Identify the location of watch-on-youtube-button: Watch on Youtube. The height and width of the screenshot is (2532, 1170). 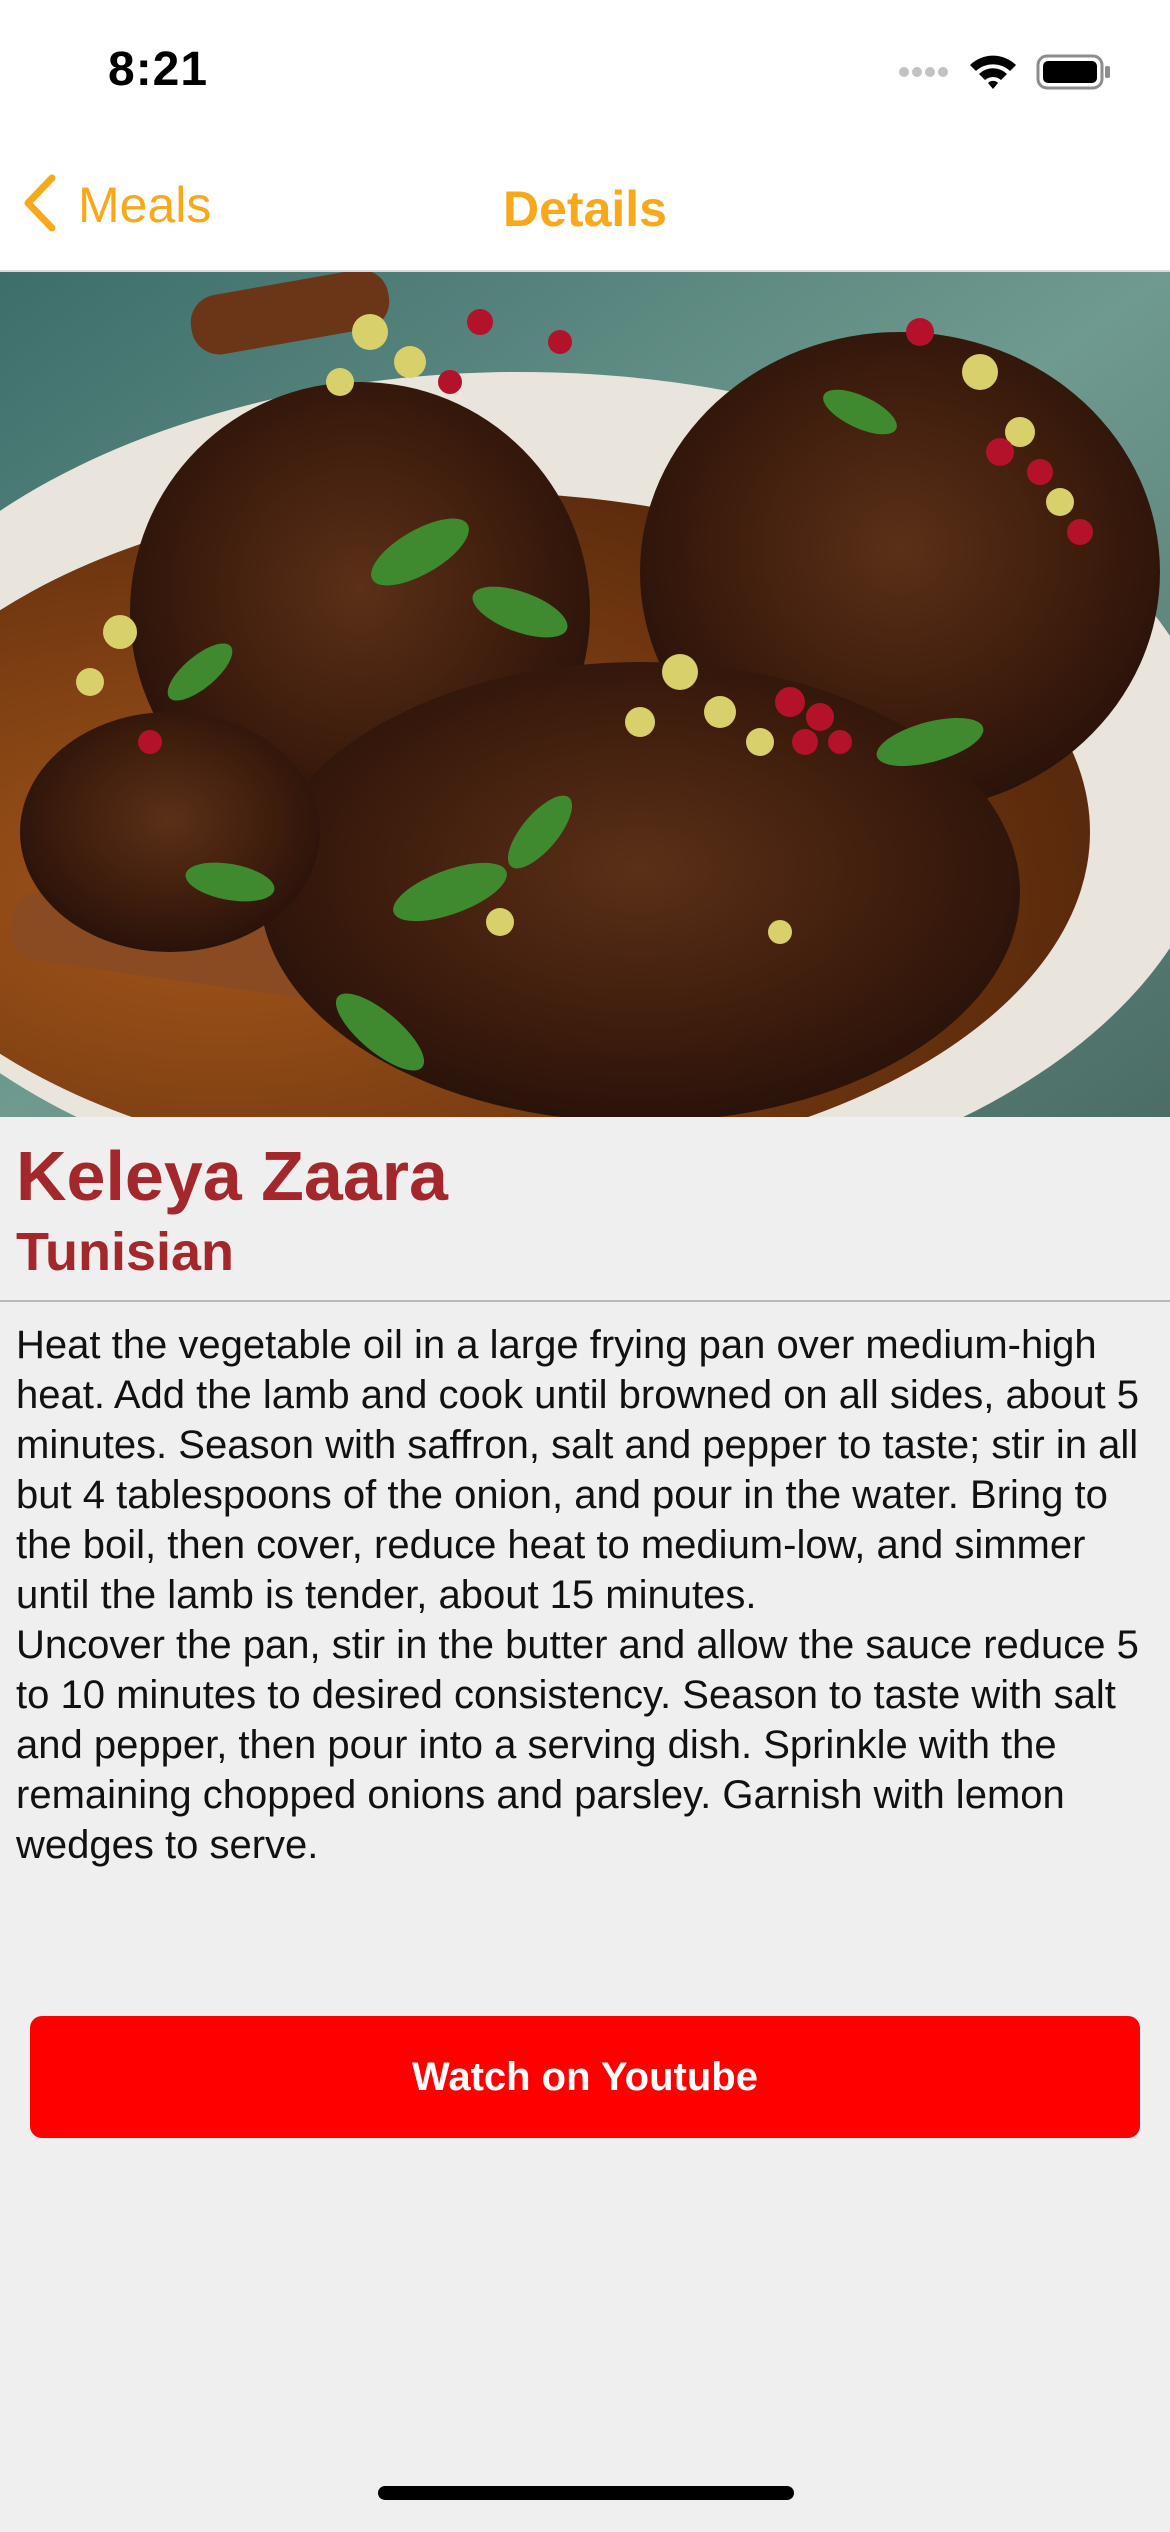
(585, 2077).